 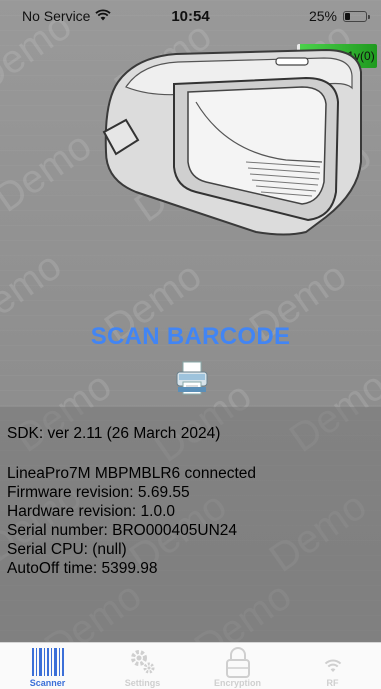 What do you see at coordinates (143, 662) in the screenshot?
I see `gears-icon` at bounding box center [143, 662].